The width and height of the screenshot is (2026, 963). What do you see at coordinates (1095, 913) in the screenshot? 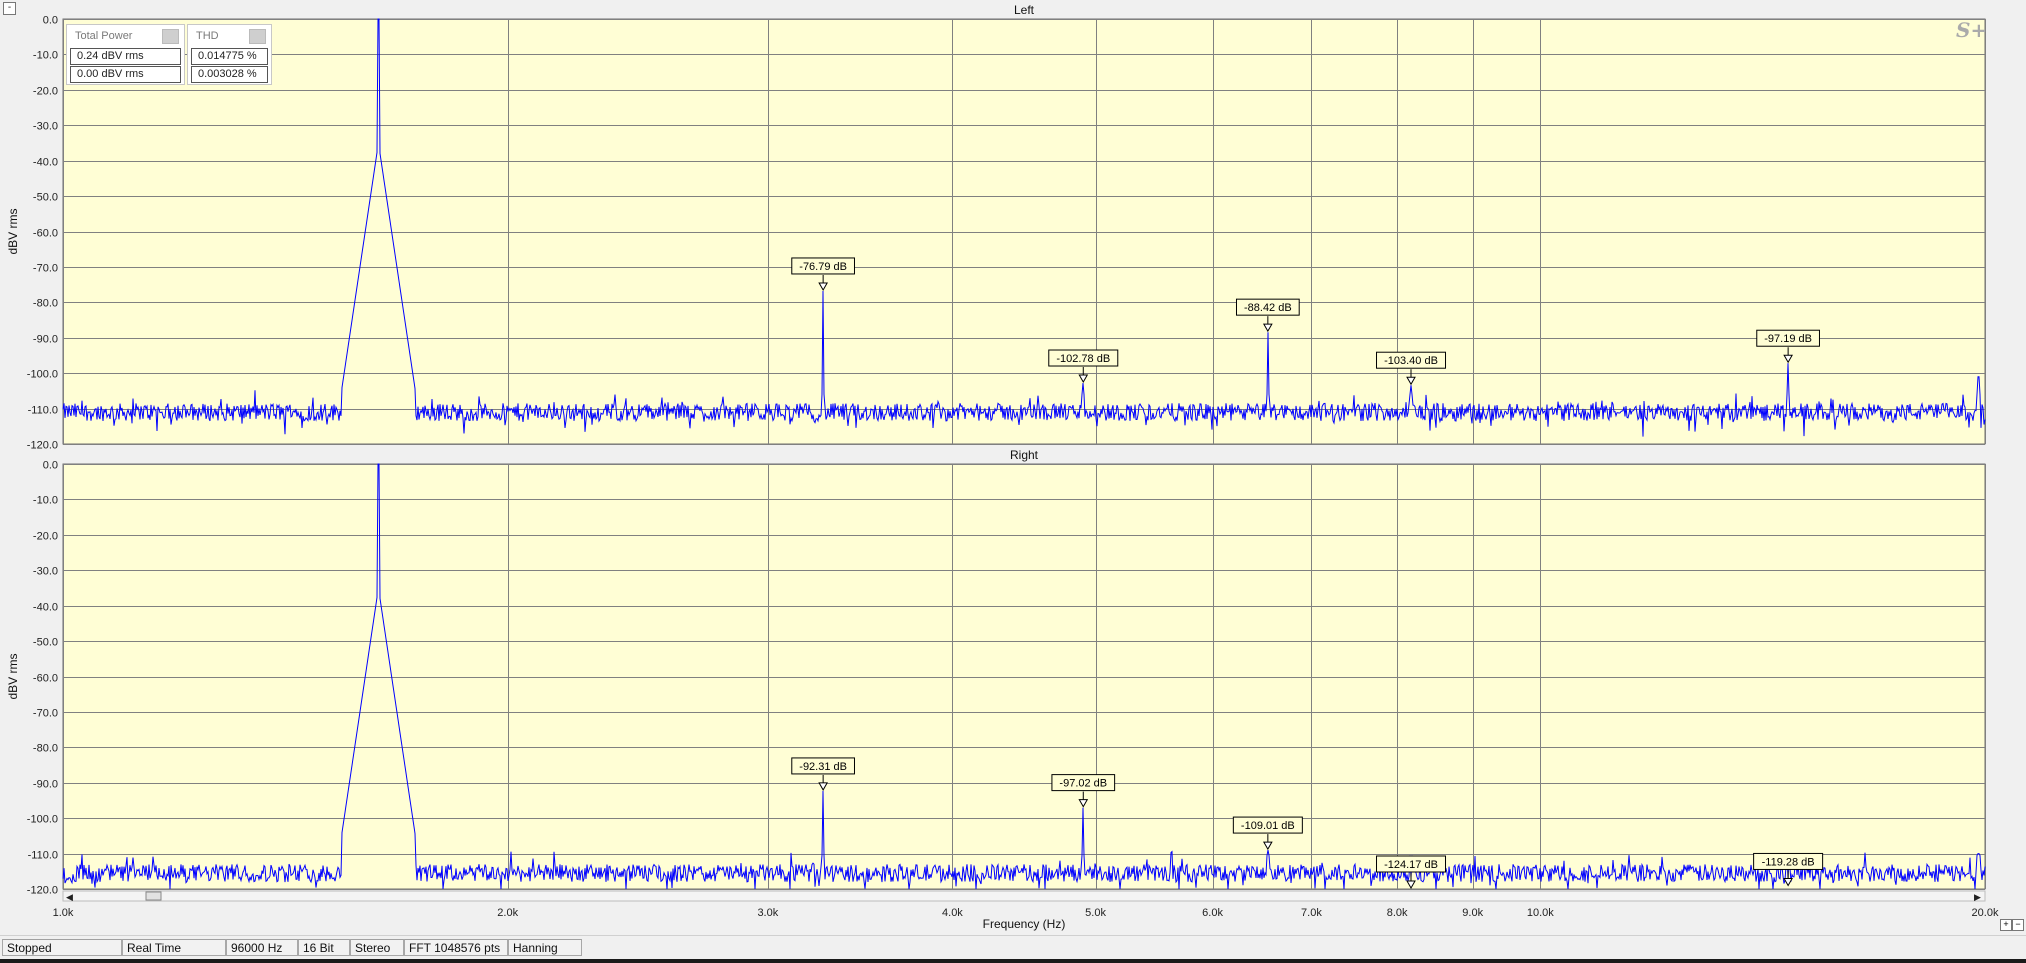
I see `x-tick-label: 5.0k` at bounding box center [1095, 913].